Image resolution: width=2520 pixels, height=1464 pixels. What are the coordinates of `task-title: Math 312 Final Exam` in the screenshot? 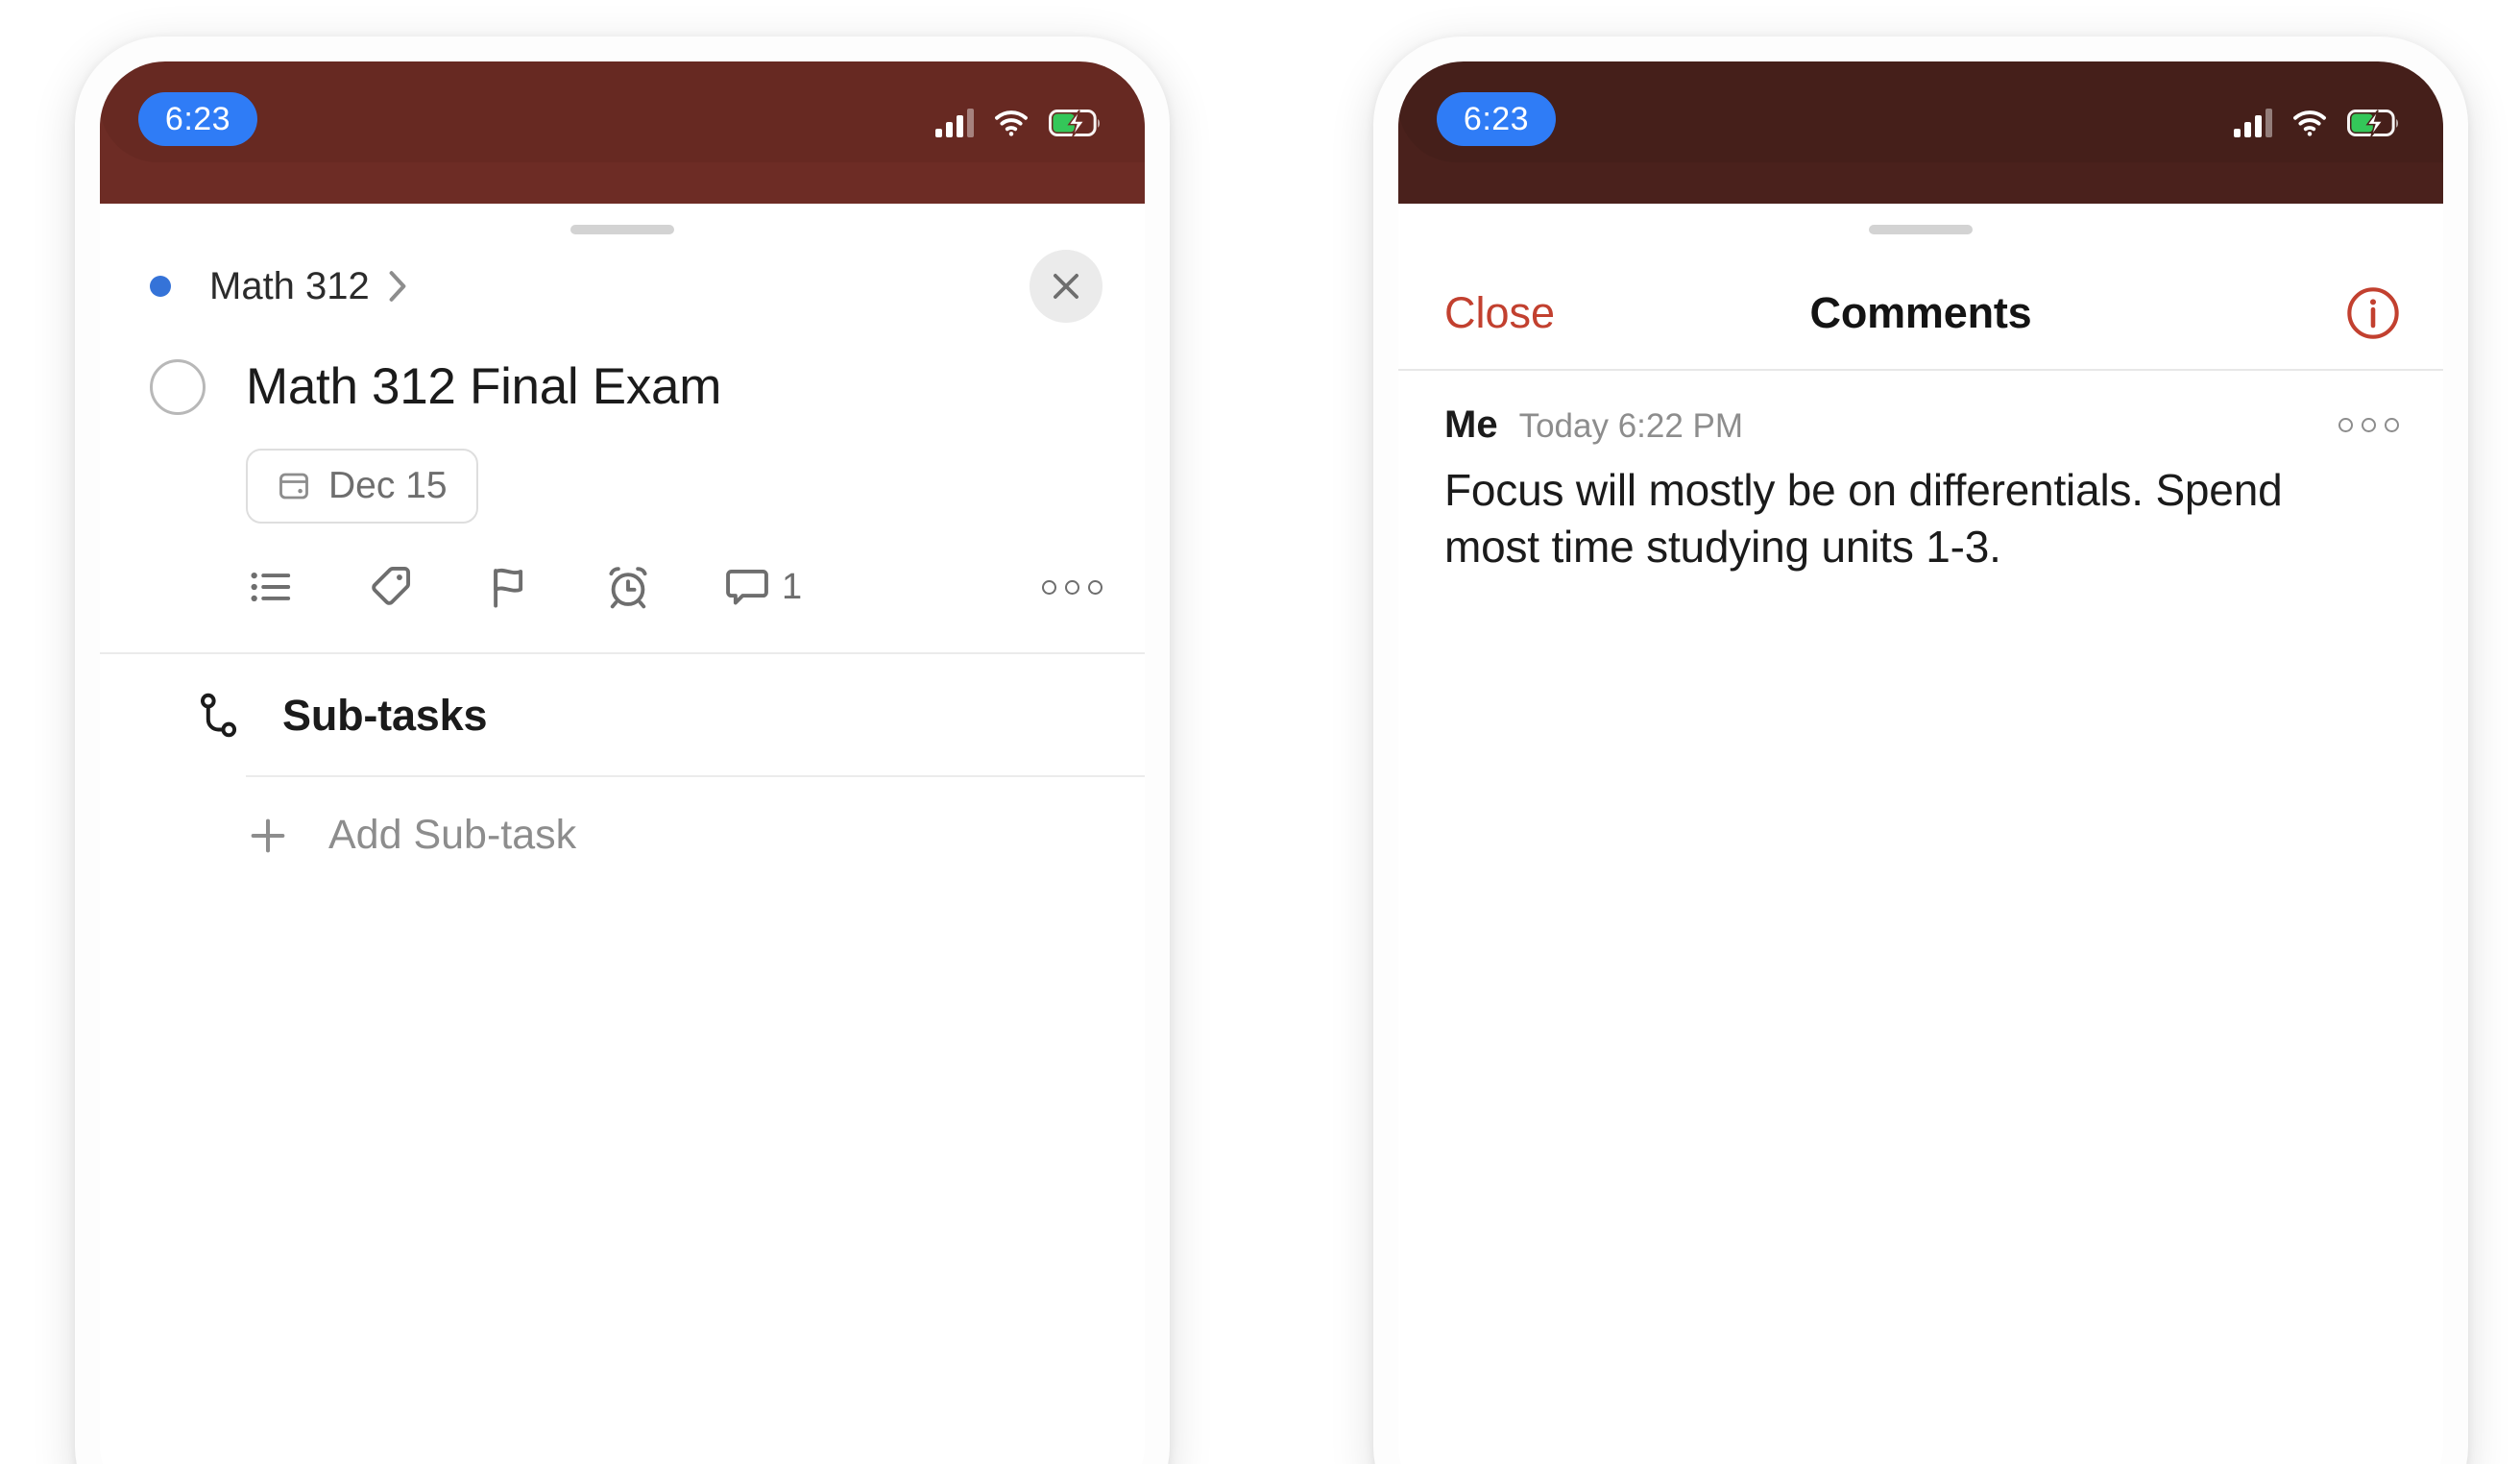 It's located at (483, 386).